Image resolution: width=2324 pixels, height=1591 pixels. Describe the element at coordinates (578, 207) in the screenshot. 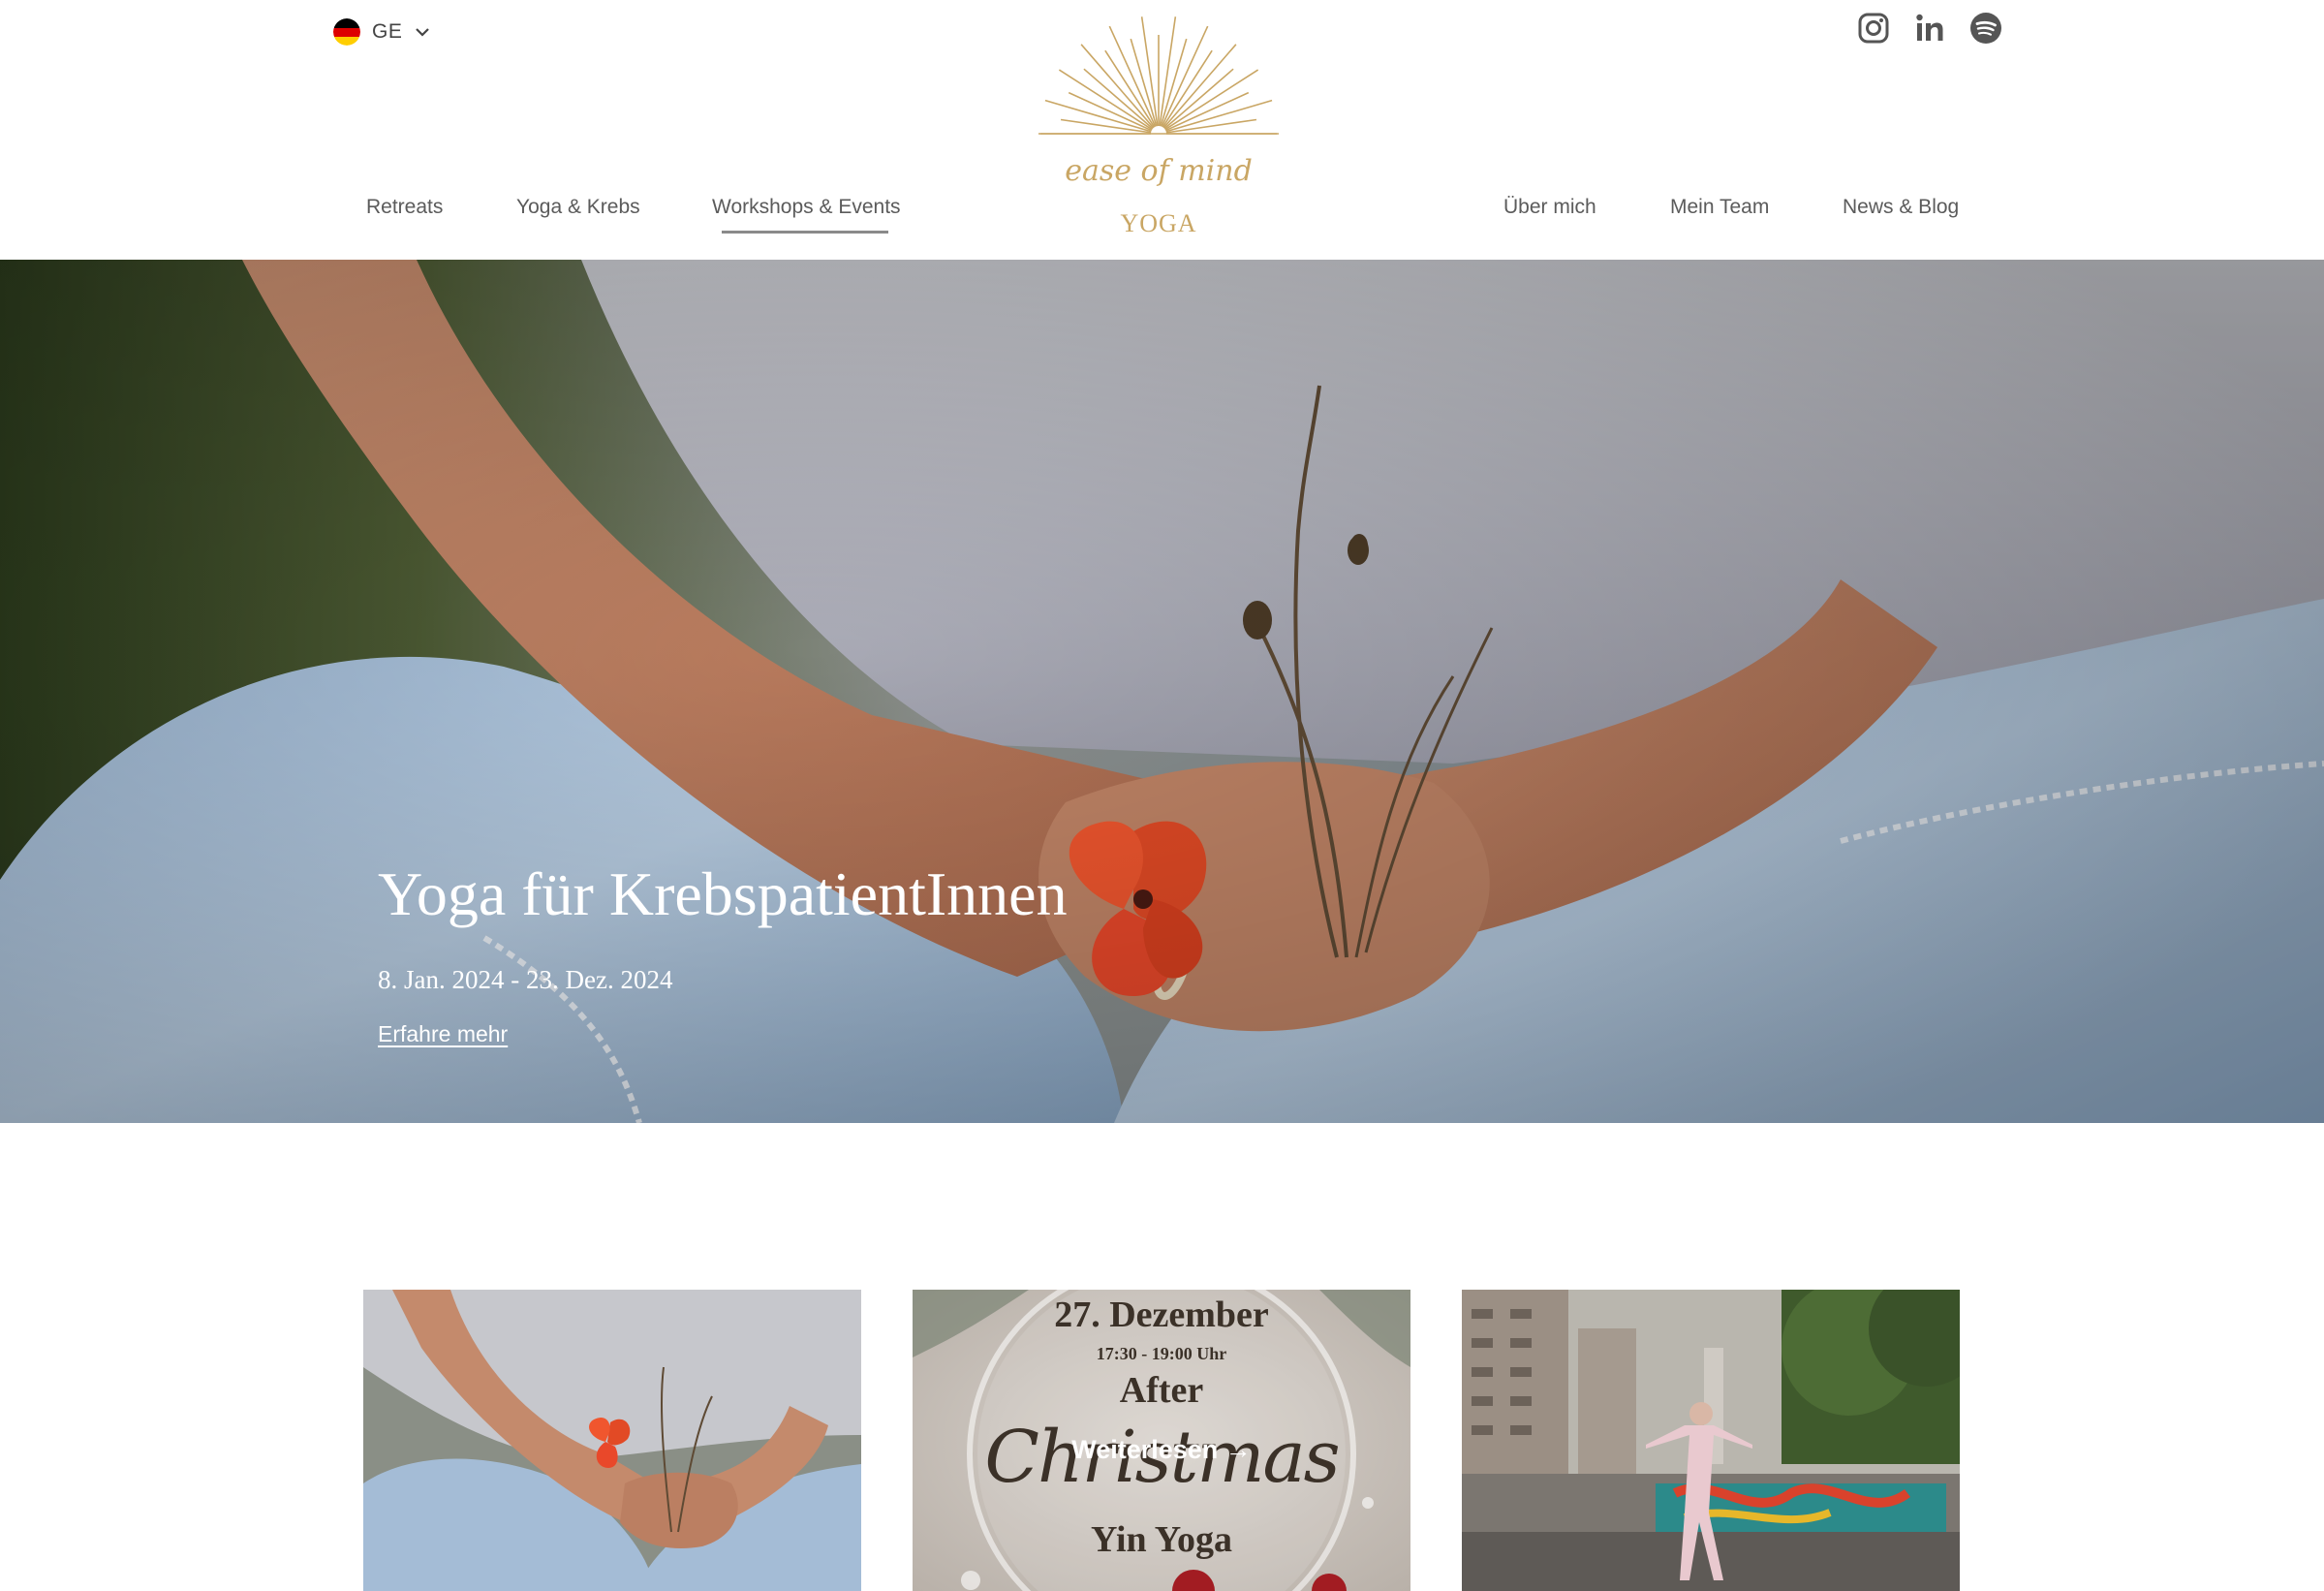

I see `nav-yoga-krebs: Yoga & Krebs` at that location.